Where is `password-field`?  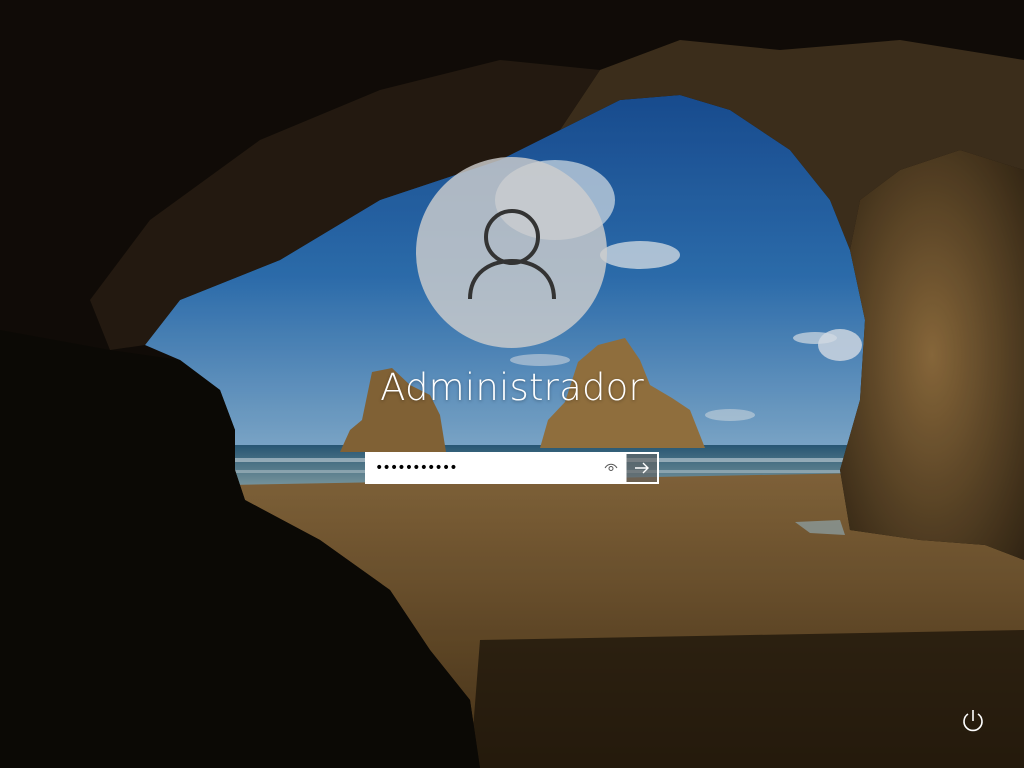 password-field is located at coordinates (512, 468).